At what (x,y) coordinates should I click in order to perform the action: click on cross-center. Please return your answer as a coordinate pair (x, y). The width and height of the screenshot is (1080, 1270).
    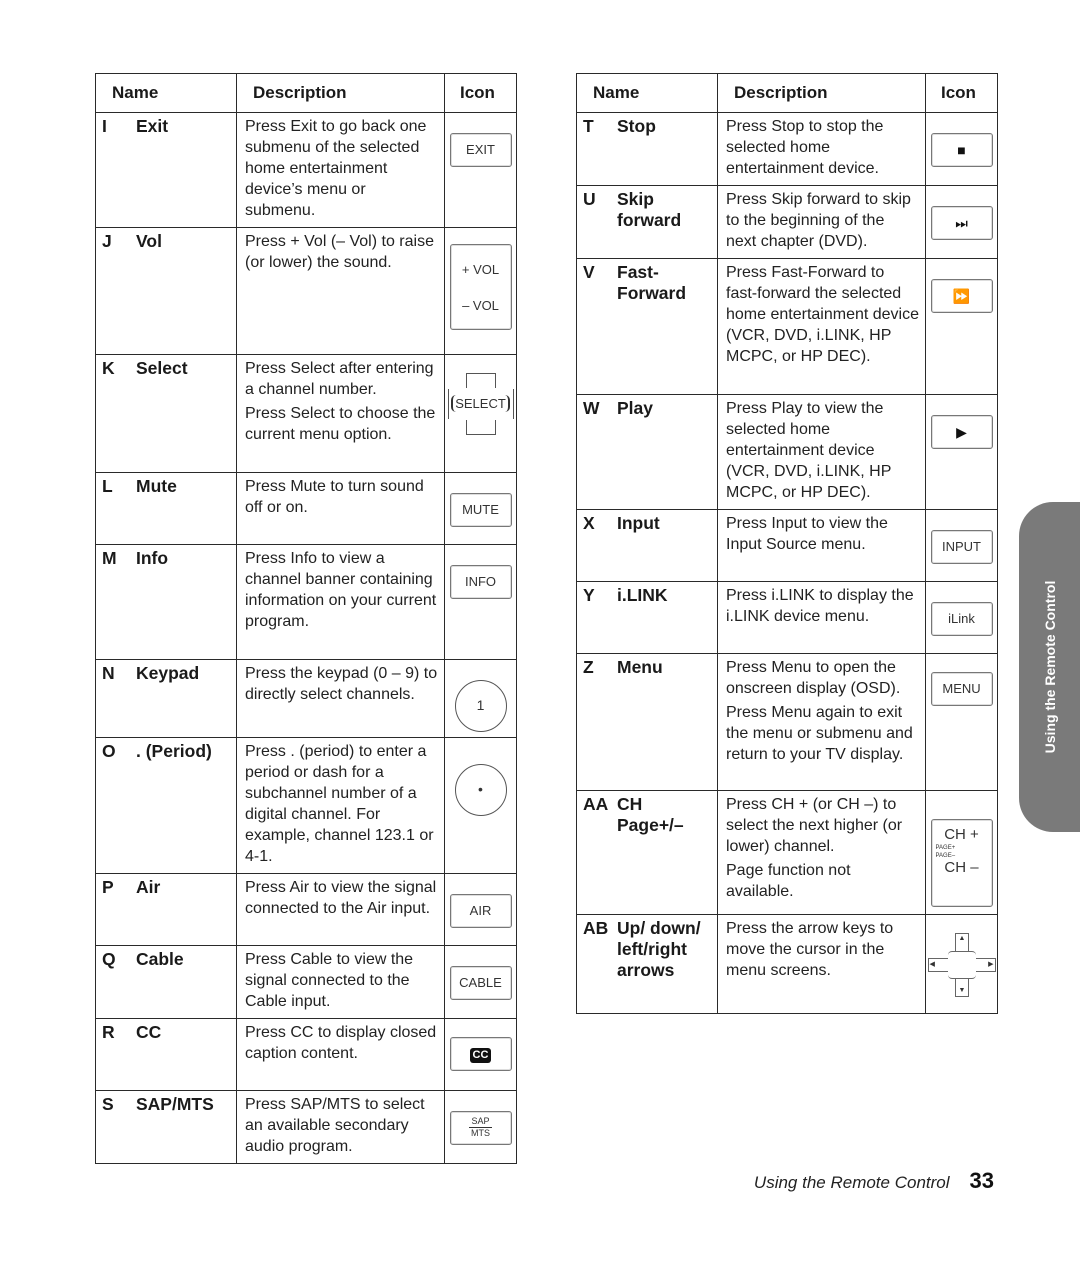
    Looking at the image, I should click on (961, 965).